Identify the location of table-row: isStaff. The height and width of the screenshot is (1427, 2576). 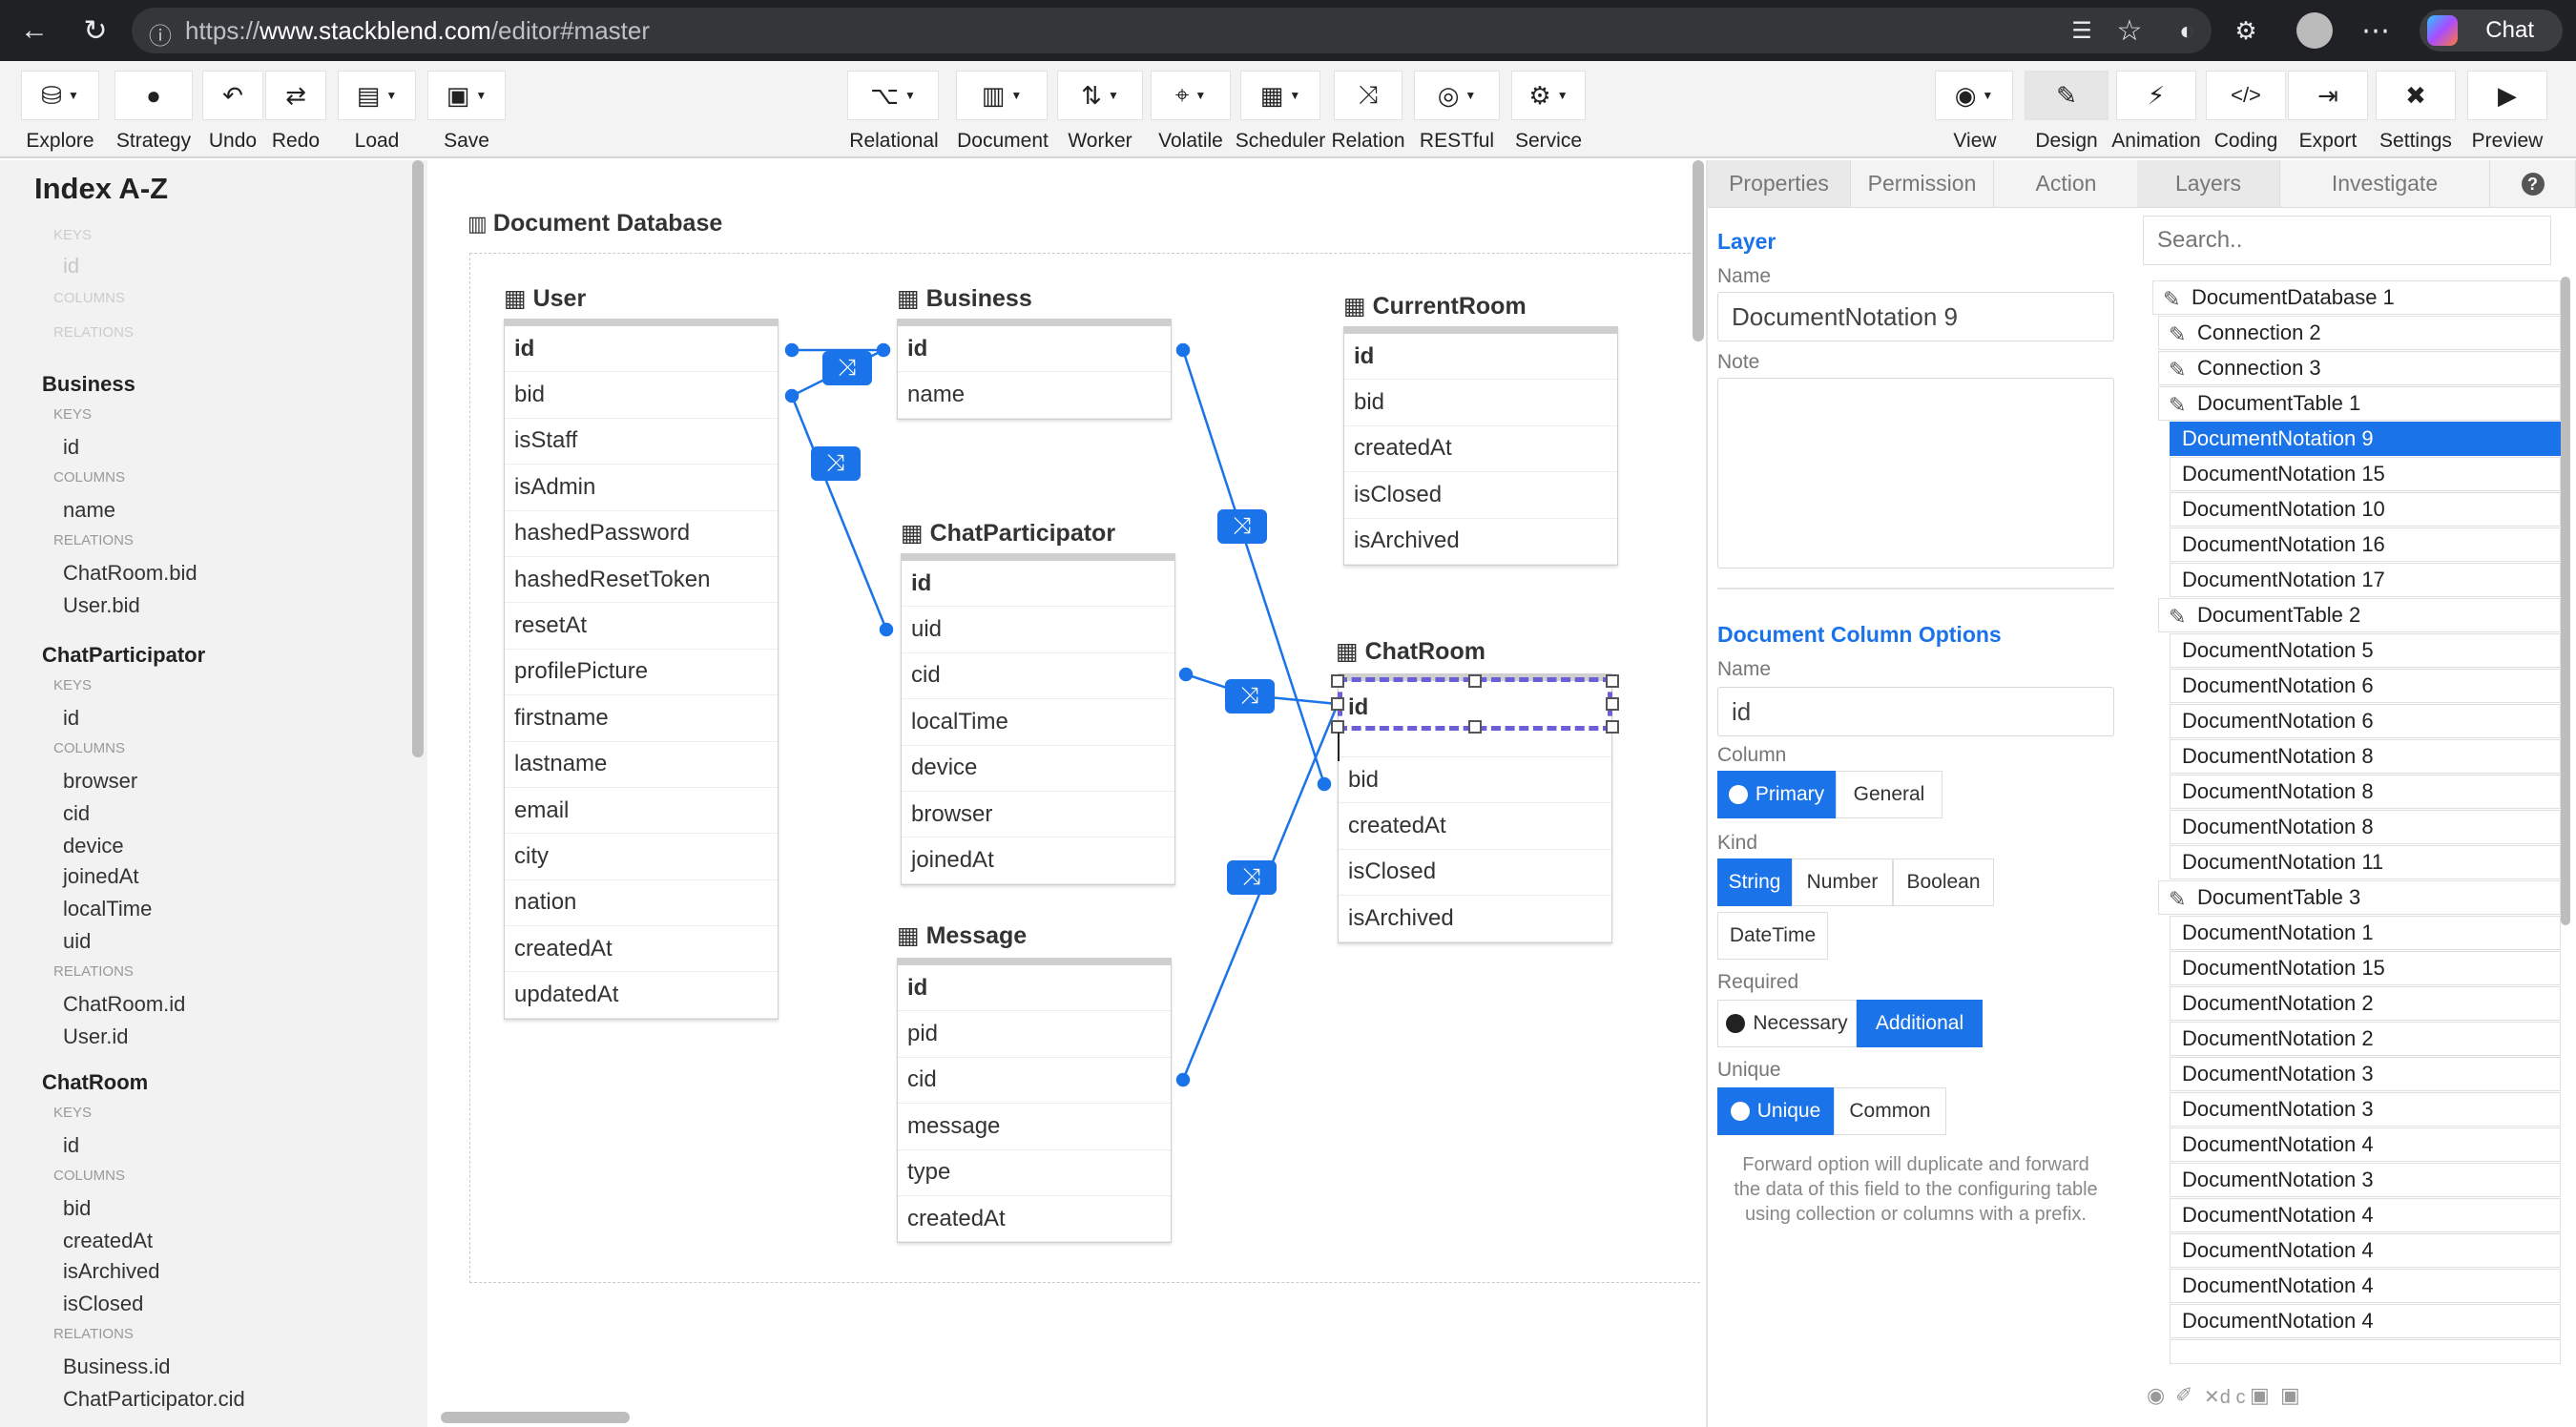
(641, 442).